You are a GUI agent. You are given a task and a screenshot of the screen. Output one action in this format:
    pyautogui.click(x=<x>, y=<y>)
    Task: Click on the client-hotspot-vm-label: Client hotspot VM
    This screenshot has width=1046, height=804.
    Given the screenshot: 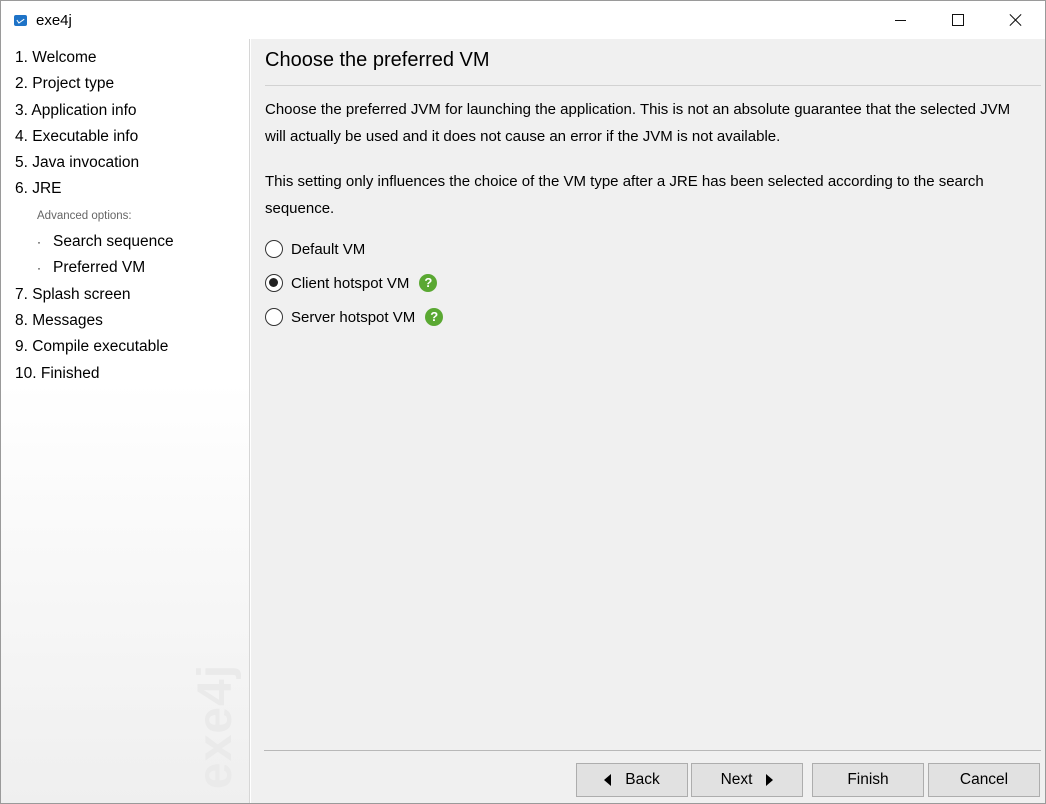 What is the action you would take?
    pyautogui.click(x=350, y=283)
    